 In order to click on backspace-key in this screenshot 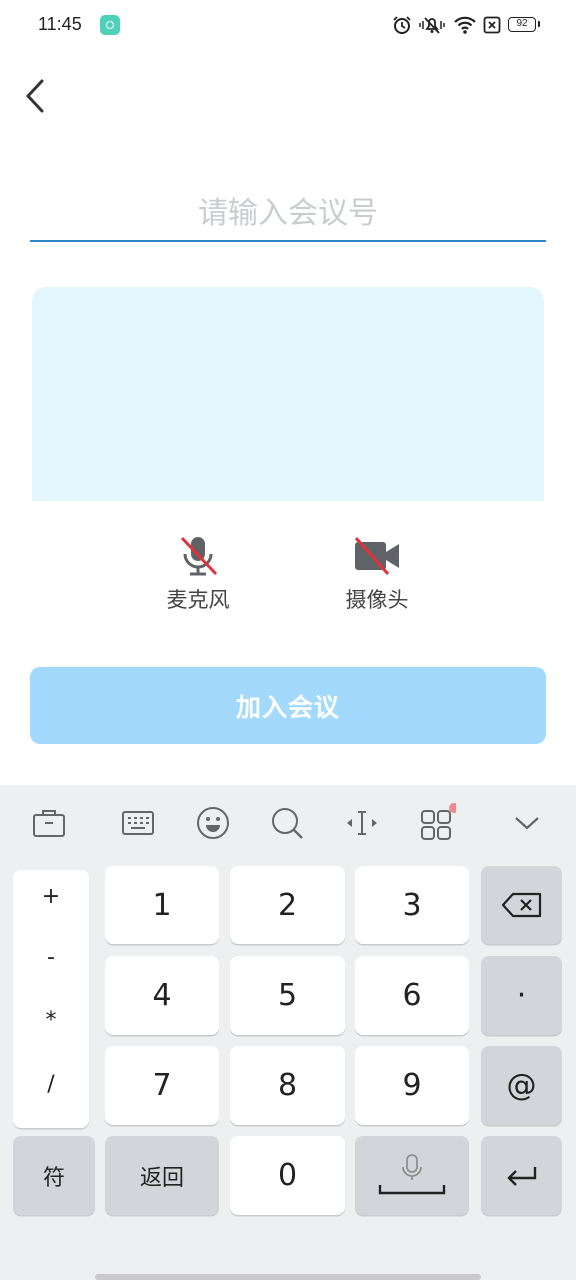, I will do `click(521, 905)`.